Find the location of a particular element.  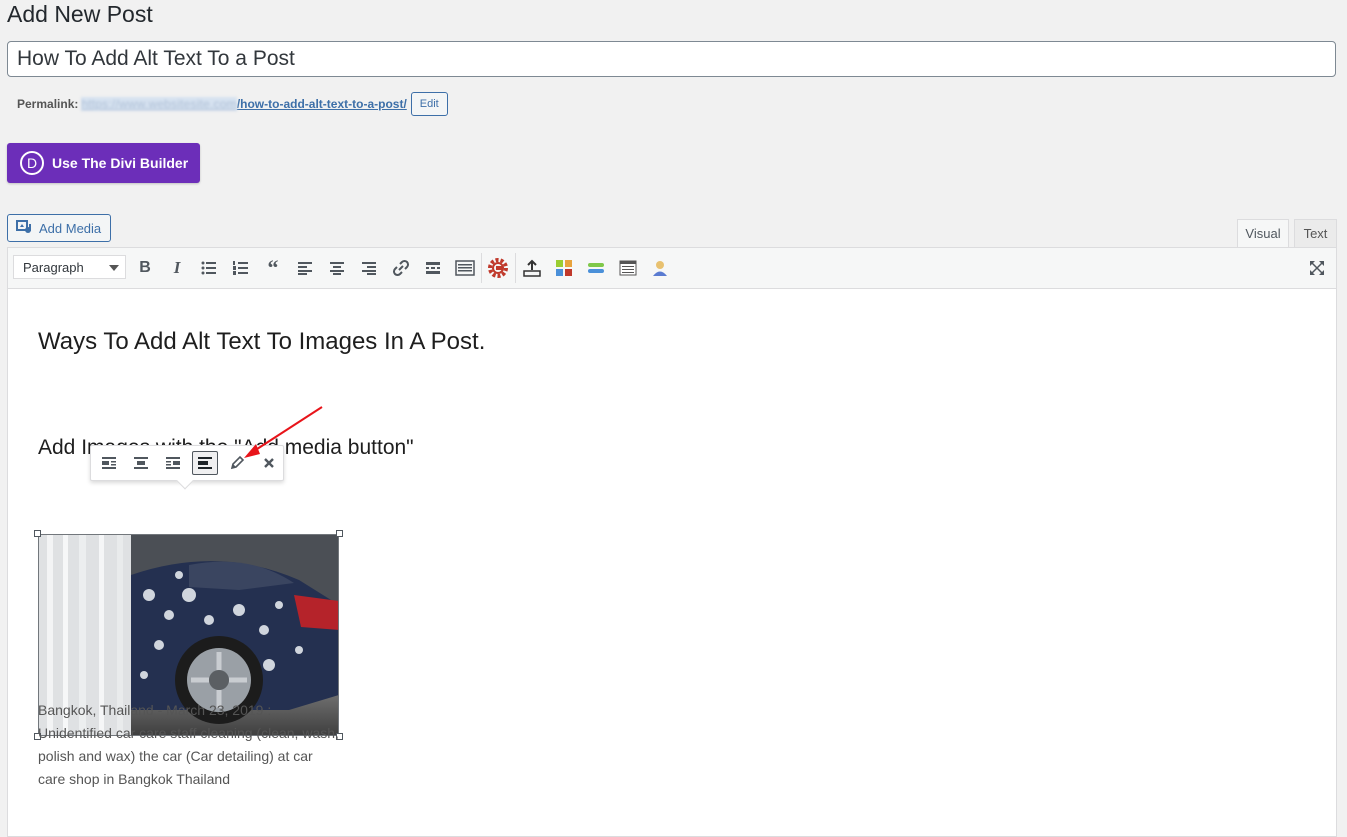

read-more-button is located at coordinates (433, 268).